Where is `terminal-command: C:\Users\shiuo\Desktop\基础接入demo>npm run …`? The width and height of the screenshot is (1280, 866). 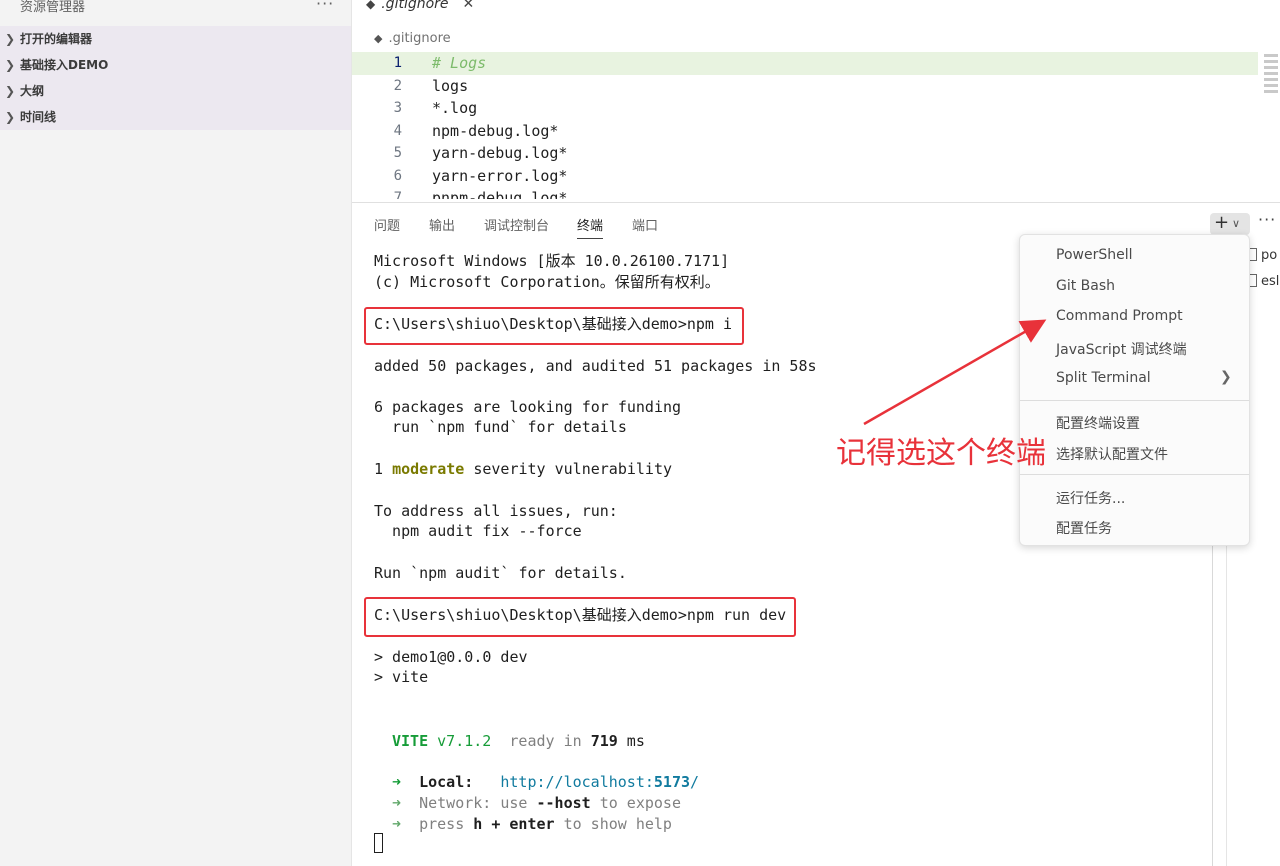
terminal-command: C:\Users\shiuo\Desktop\基础接入demo>npm run … is located at coordinates (580, 615).